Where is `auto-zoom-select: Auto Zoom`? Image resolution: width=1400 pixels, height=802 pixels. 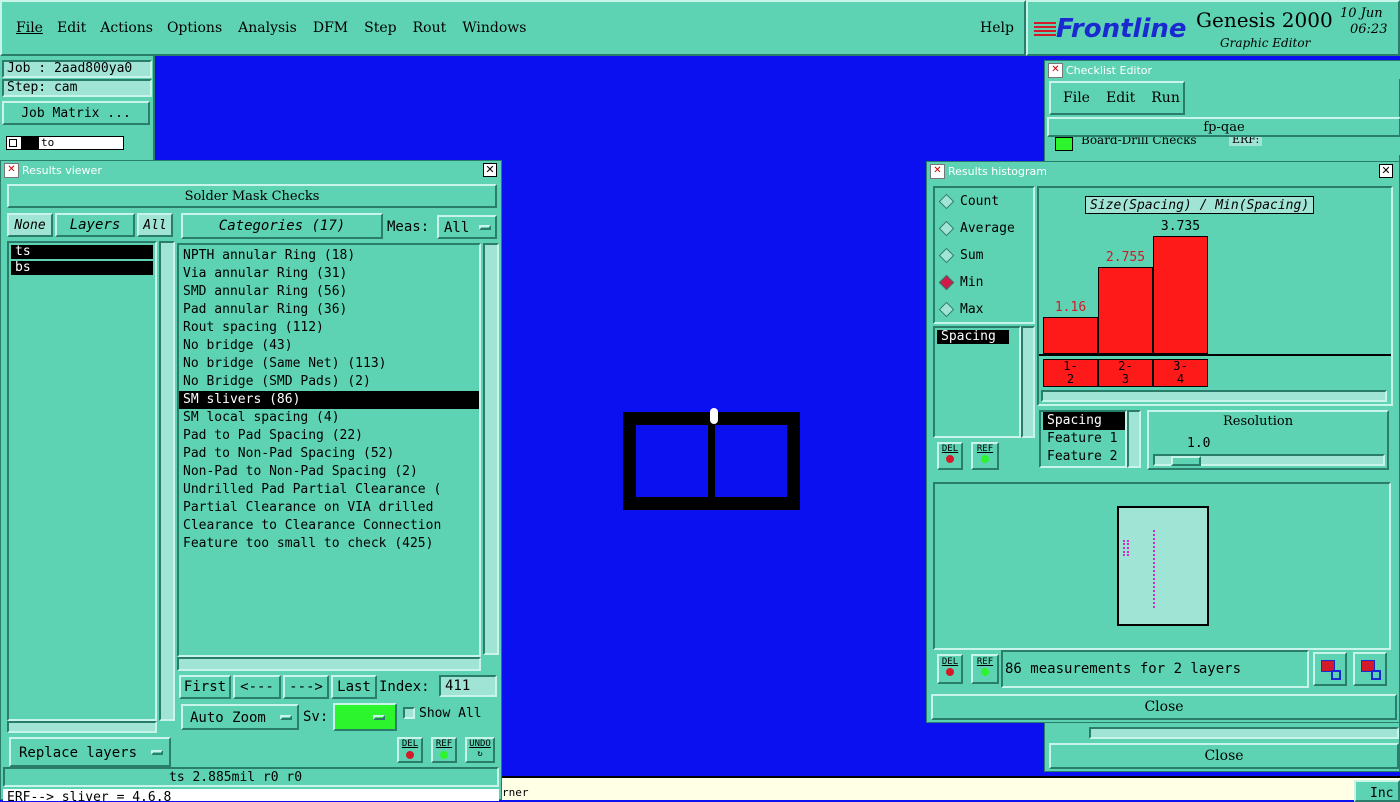
auto-zoom-select: Auto Zoom is located at coordinates (240, 717).